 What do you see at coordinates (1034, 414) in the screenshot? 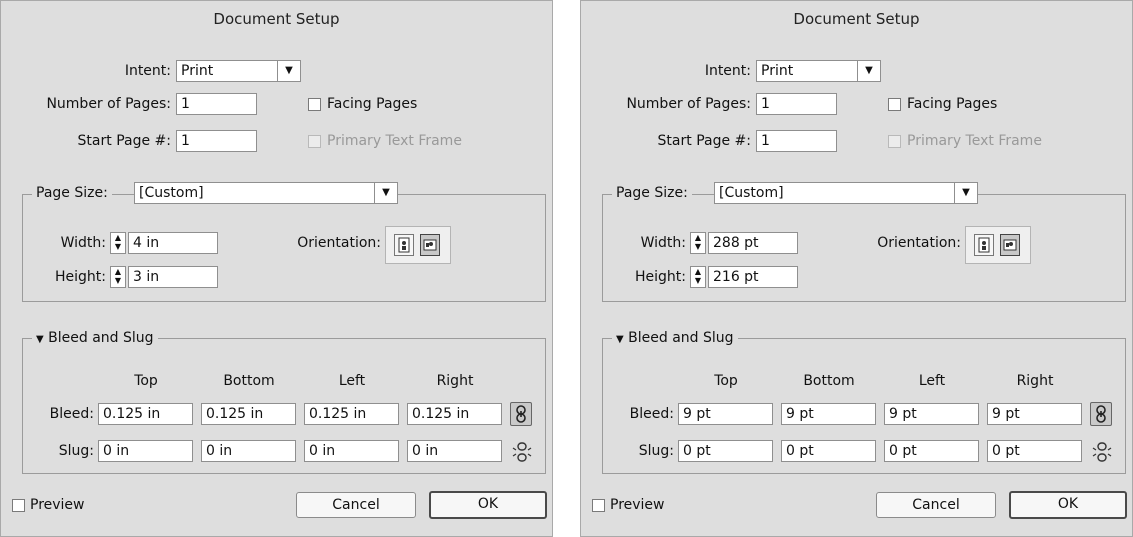
I see `bleed-right-field: 9 pt` at bounding box center [1034, 414].